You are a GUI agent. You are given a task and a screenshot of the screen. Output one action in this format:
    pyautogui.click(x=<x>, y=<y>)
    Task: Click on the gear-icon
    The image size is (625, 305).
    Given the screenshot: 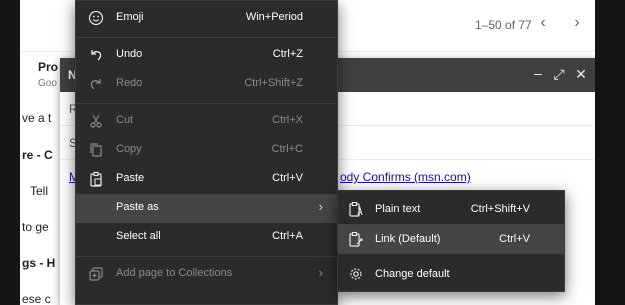 What is the action you would take?
    pyautogui.click(x=356, y=274)
    